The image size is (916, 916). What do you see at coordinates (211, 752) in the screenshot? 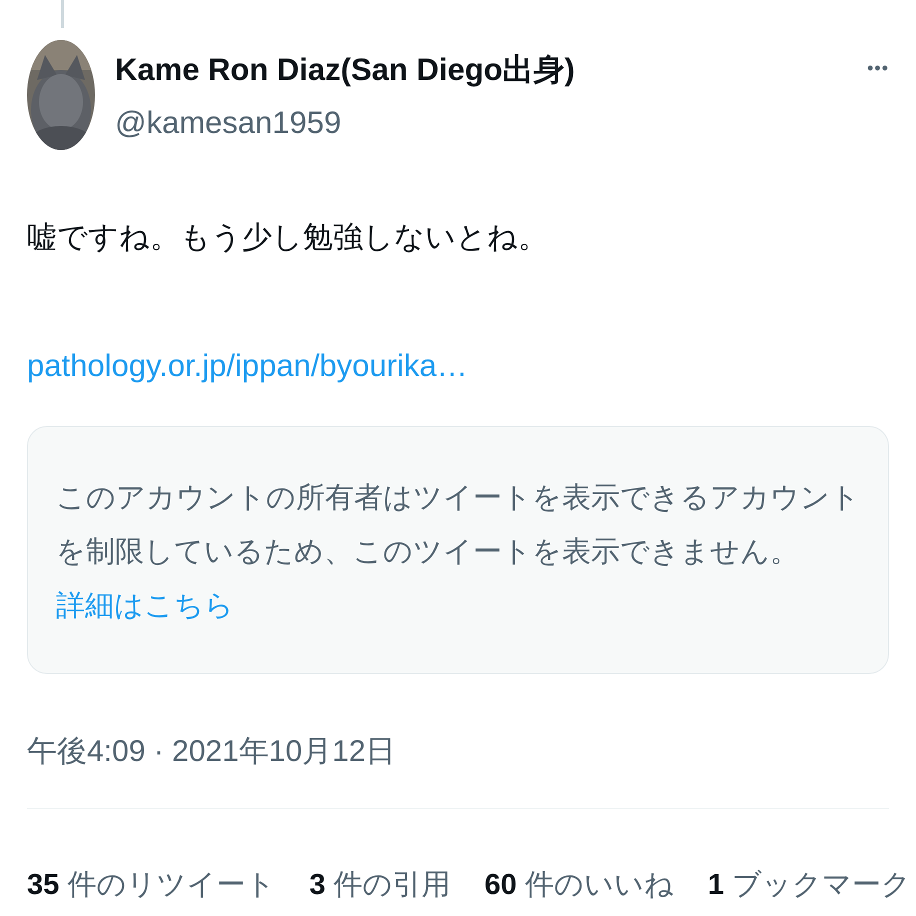
I see `timestamp: 午後4:09 · 2021年10月12日` at bounding box center [211, 752].